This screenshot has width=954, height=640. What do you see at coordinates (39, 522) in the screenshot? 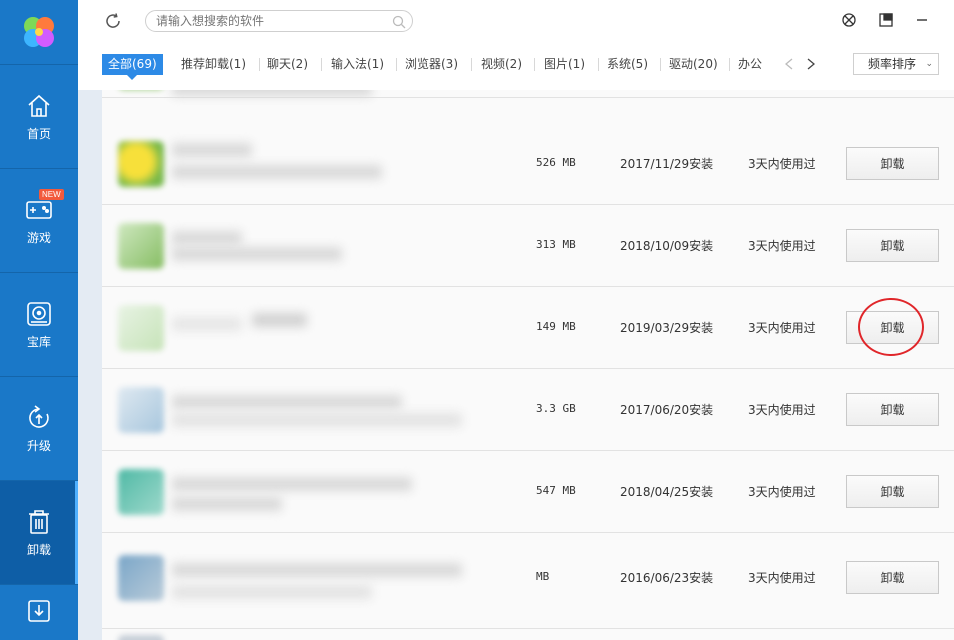
I see `trash-icon` at bounding box center [39, 522].